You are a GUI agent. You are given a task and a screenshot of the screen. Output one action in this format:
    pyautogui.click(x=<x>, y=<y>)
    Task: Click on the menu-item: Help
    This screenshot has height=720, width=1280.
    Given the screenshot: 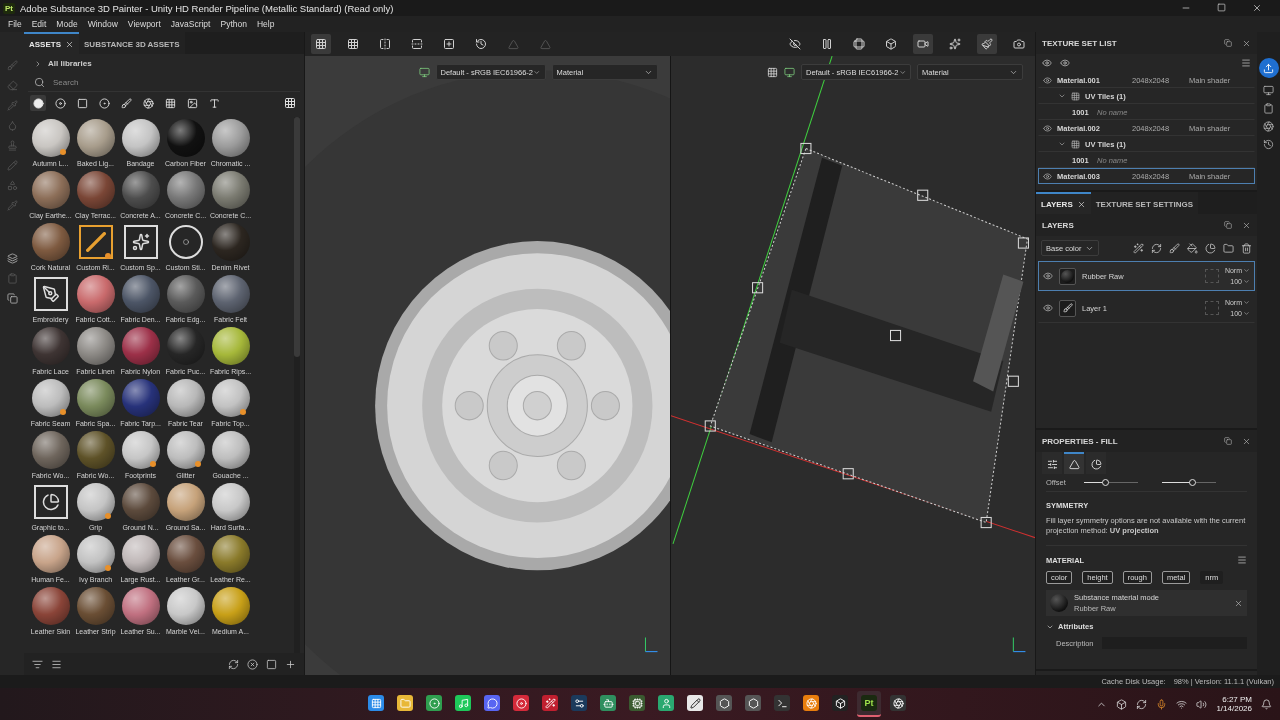 What is the action you would take?
    pyautogui.click(x=265, y=24)
    